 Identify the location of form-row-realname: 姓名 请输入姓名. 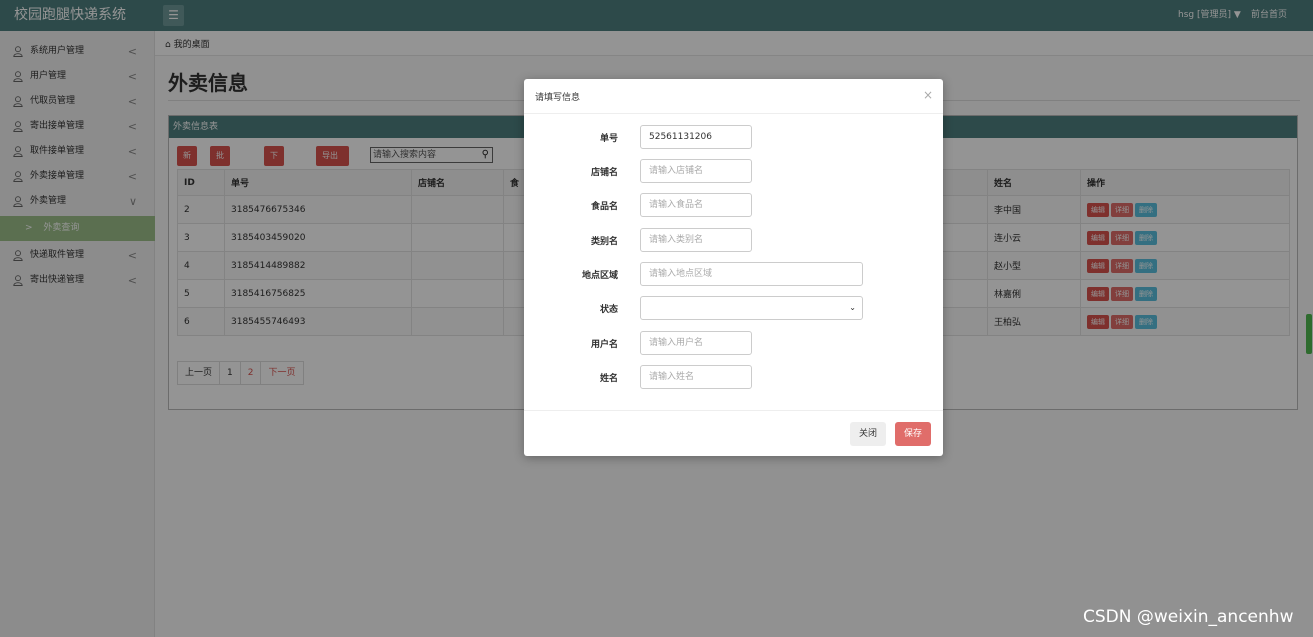
(733, 377).